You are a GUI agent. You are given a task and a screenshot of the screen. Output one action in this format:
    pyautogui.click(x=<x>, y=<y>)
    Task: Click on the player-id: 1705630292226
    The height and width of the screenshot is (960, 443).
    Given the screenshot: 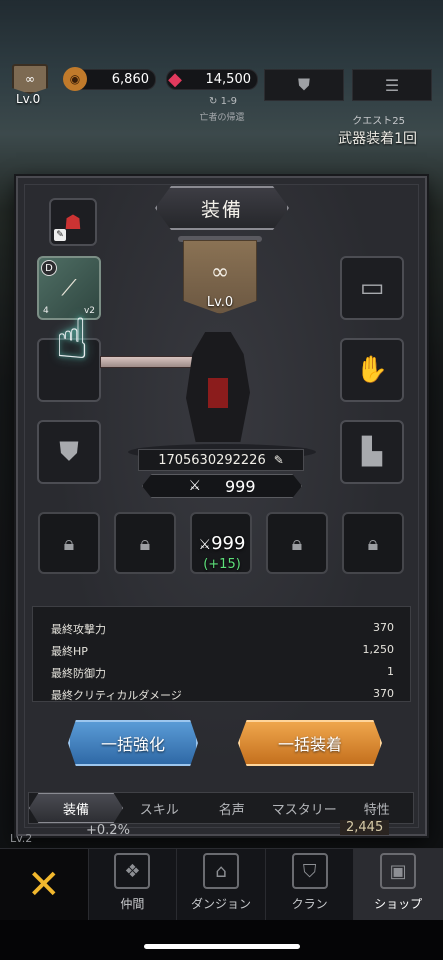 What is the action you would take?
    pyautogui.click(x=212, y=460)
    